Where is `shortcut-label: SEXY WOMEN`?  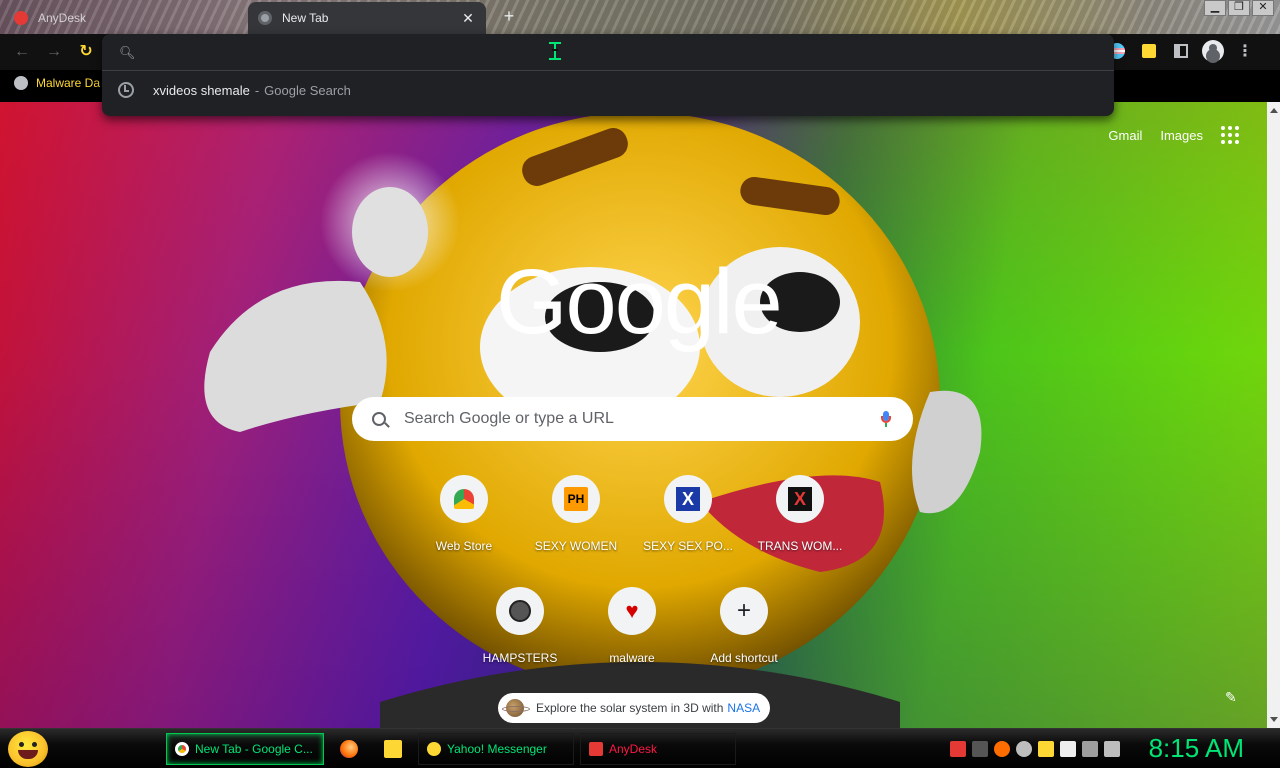 shortcut-label: SEXY WOMEN is located at coordinates (576, 546).